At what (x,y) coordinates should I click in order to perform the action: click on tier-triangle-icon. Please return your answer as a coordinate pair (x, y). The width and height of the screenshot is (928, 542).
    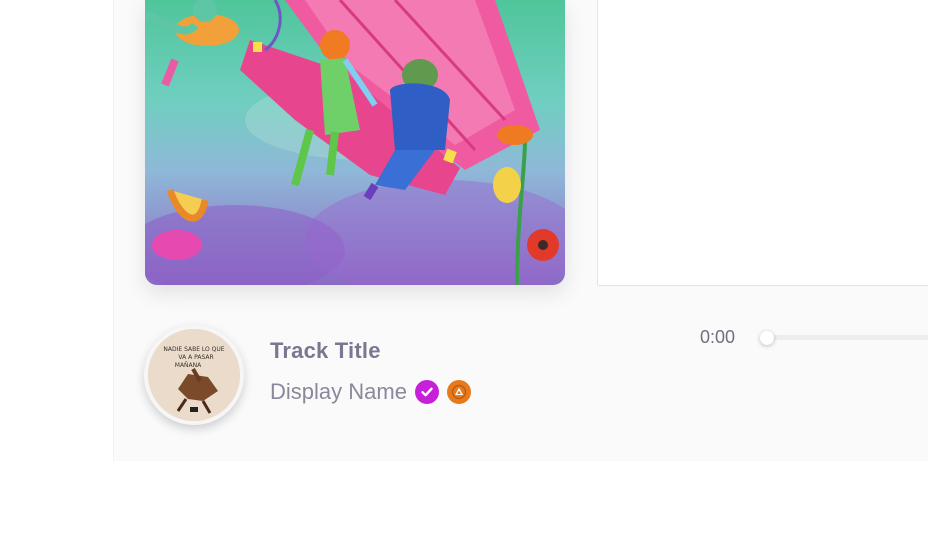
    Looking at the image, I should click on (458, 392).